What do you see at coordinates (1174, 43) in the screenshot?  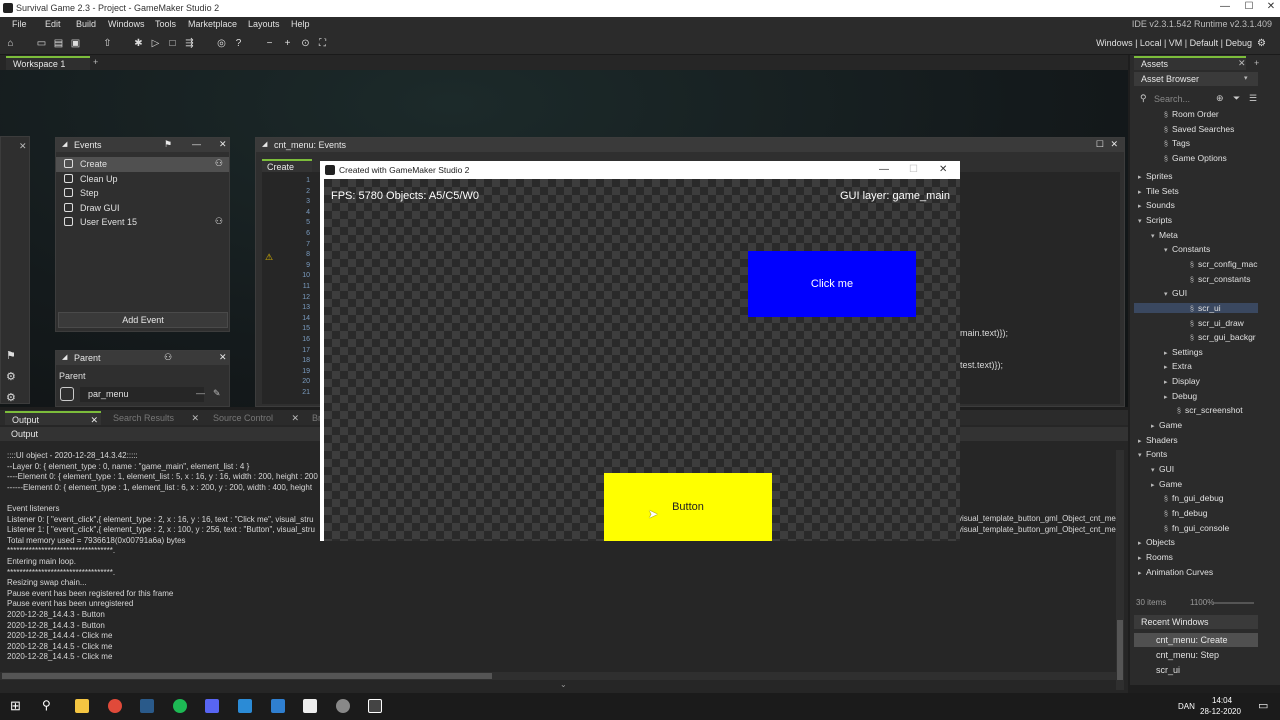 I see `target-selector: Windows | Local | VM | Default | Debug` at bounding box center [1174, 43].